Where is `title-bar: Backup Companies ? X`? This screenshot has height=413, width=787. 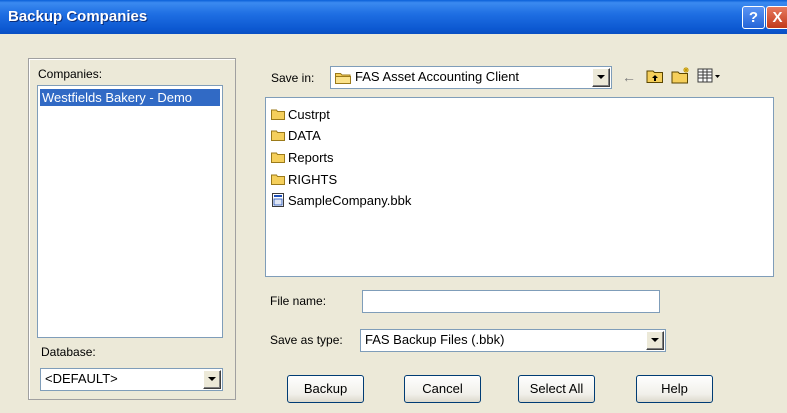
title-bar: Backup Companies ? X is located at coordinates (393, 17).